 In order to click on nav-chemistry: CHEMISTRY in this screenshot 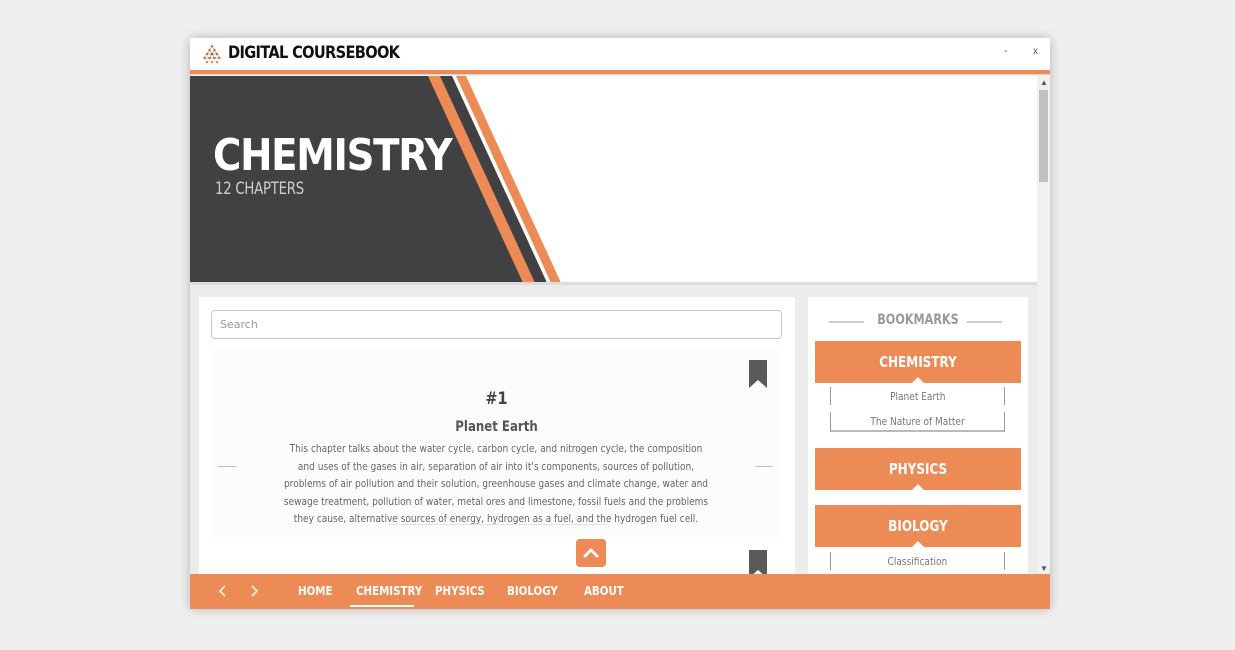, I will do `click(389, 591)`.